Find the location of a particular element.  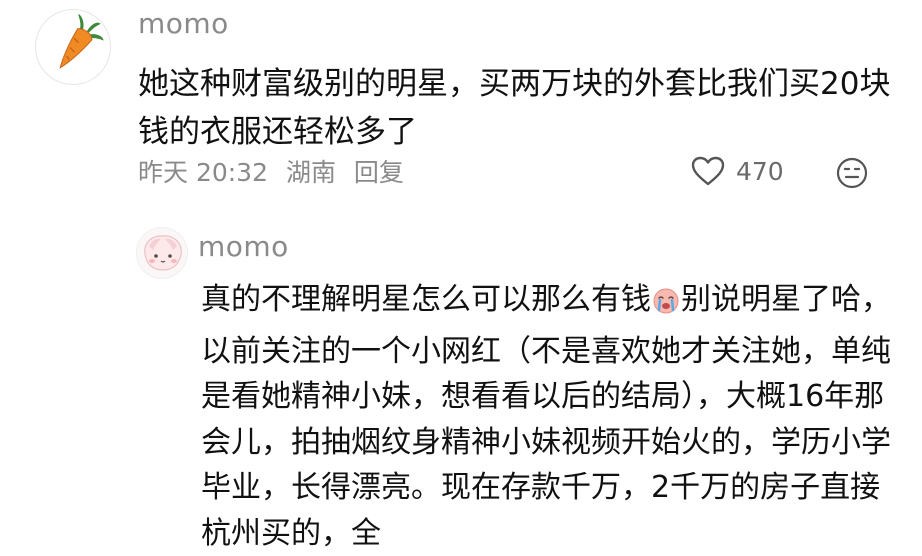

like-button: 470 is located at coordinates (737, 171).